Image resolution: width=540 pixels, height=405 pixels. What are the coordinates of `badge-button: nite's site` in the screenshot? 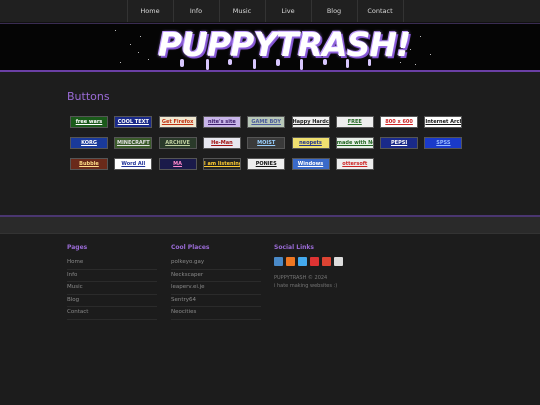 It's located at (221, 122).